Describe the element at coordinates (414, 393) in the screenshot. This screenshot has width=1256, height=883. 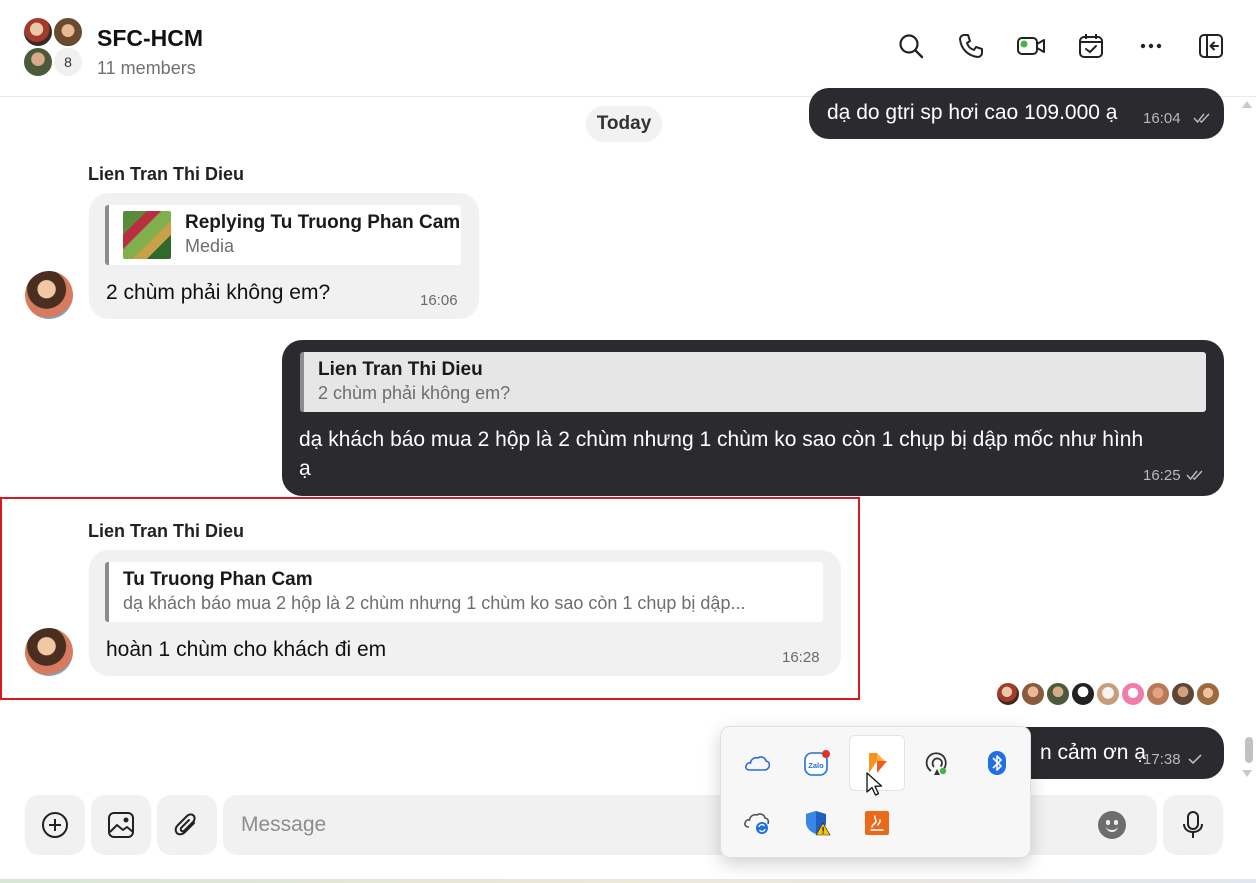
I see `reply-quote-text: 2 chùm phải không em?` at that location.